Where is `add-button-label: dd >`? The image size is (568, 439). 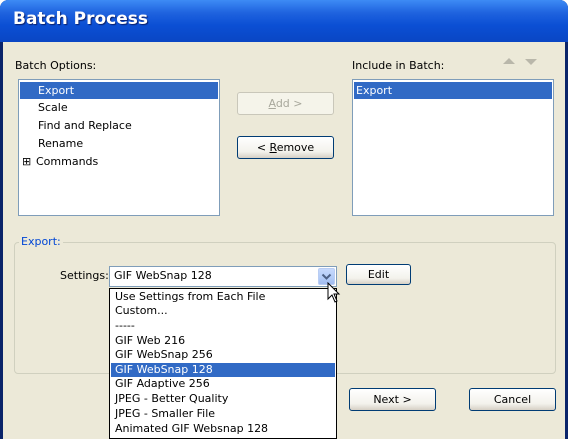
add-button-label: dd > is located at coordinates (289, 103).